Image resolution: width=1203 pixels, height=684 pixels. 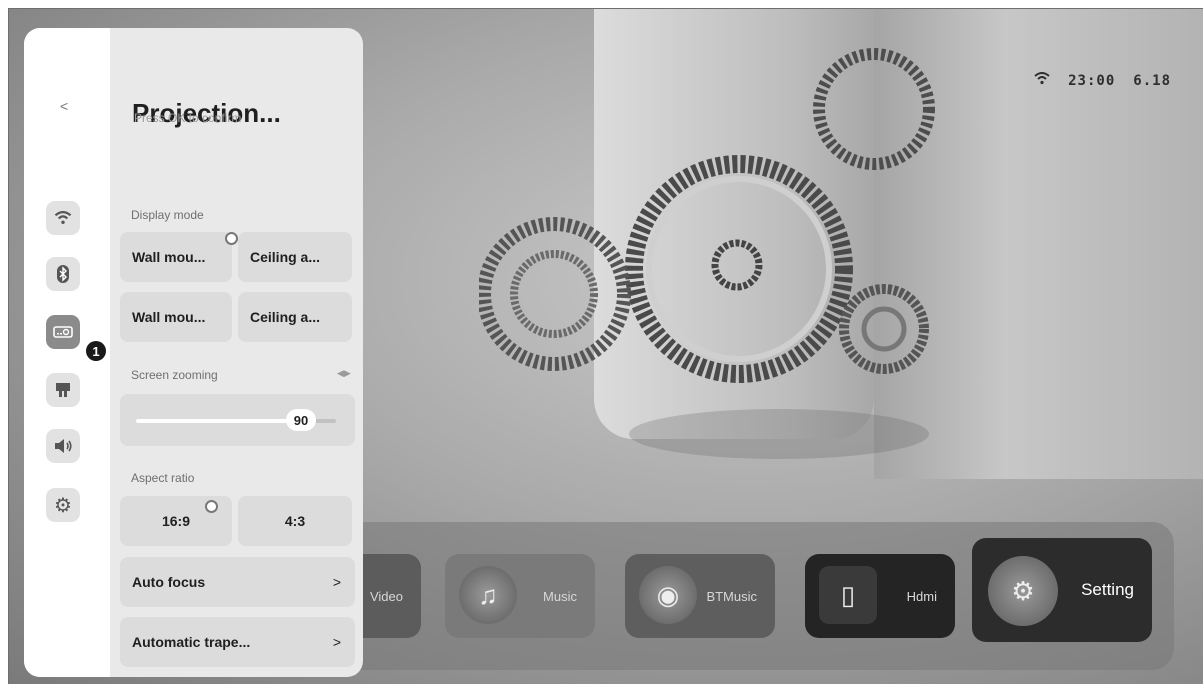 I want to click on gear-top, so click(x=874, y=109).